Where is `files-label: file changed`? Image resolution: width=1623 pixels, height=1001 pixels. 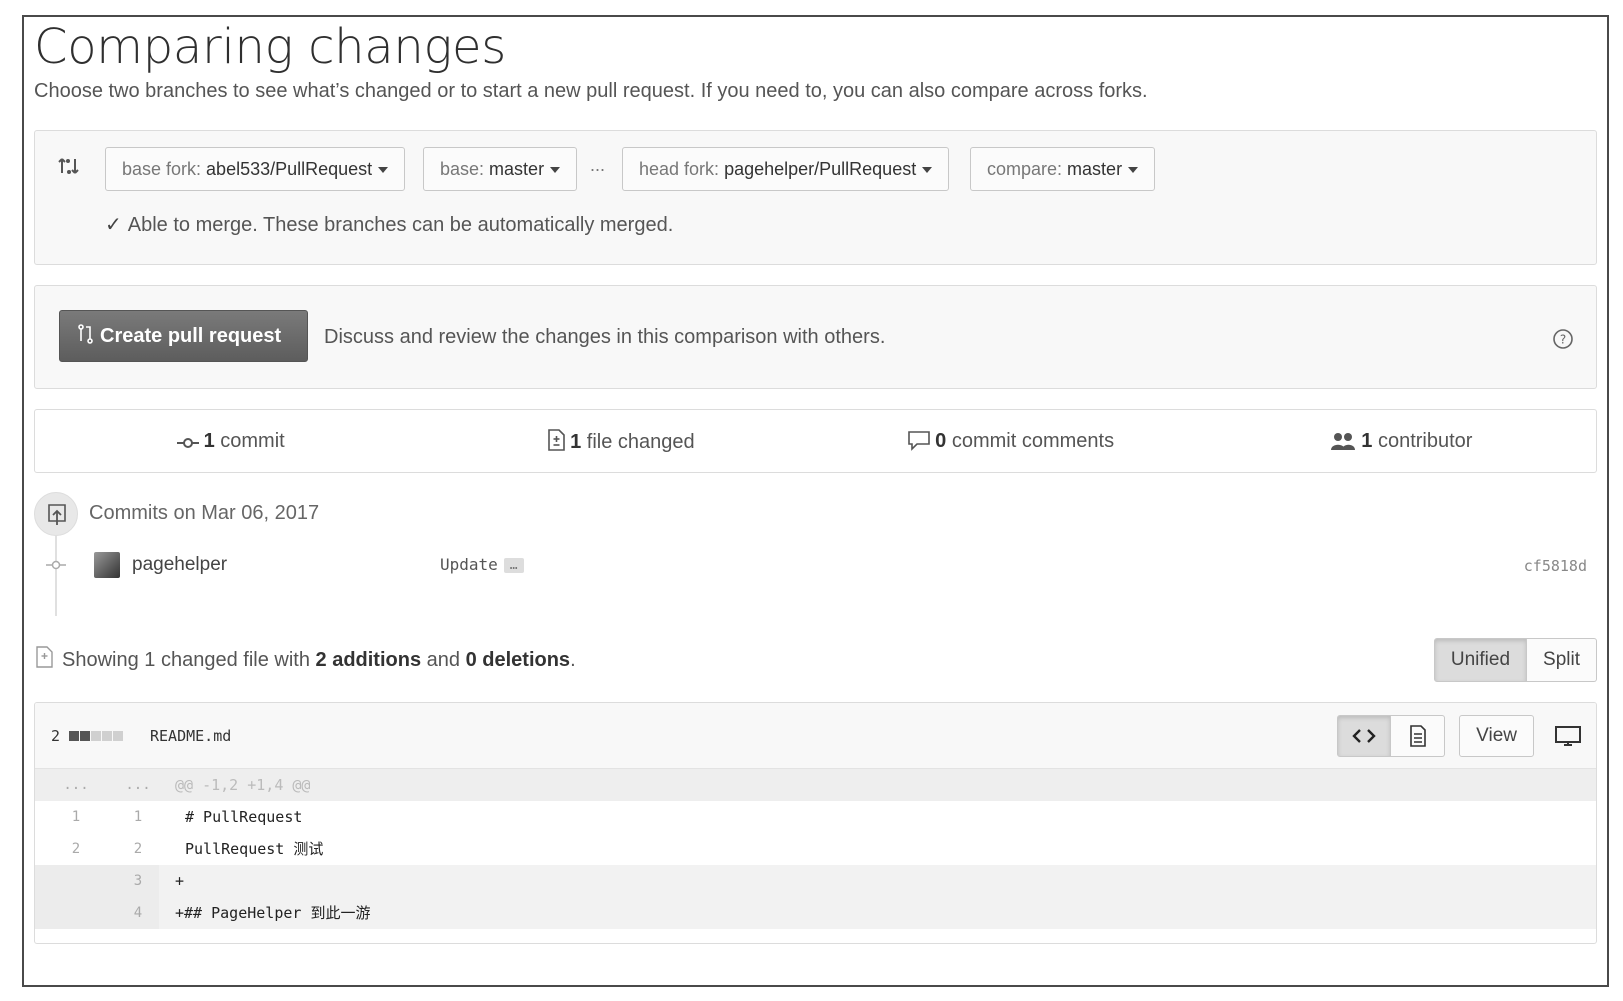
files-label: file changed is located at coordinates (638, 442).